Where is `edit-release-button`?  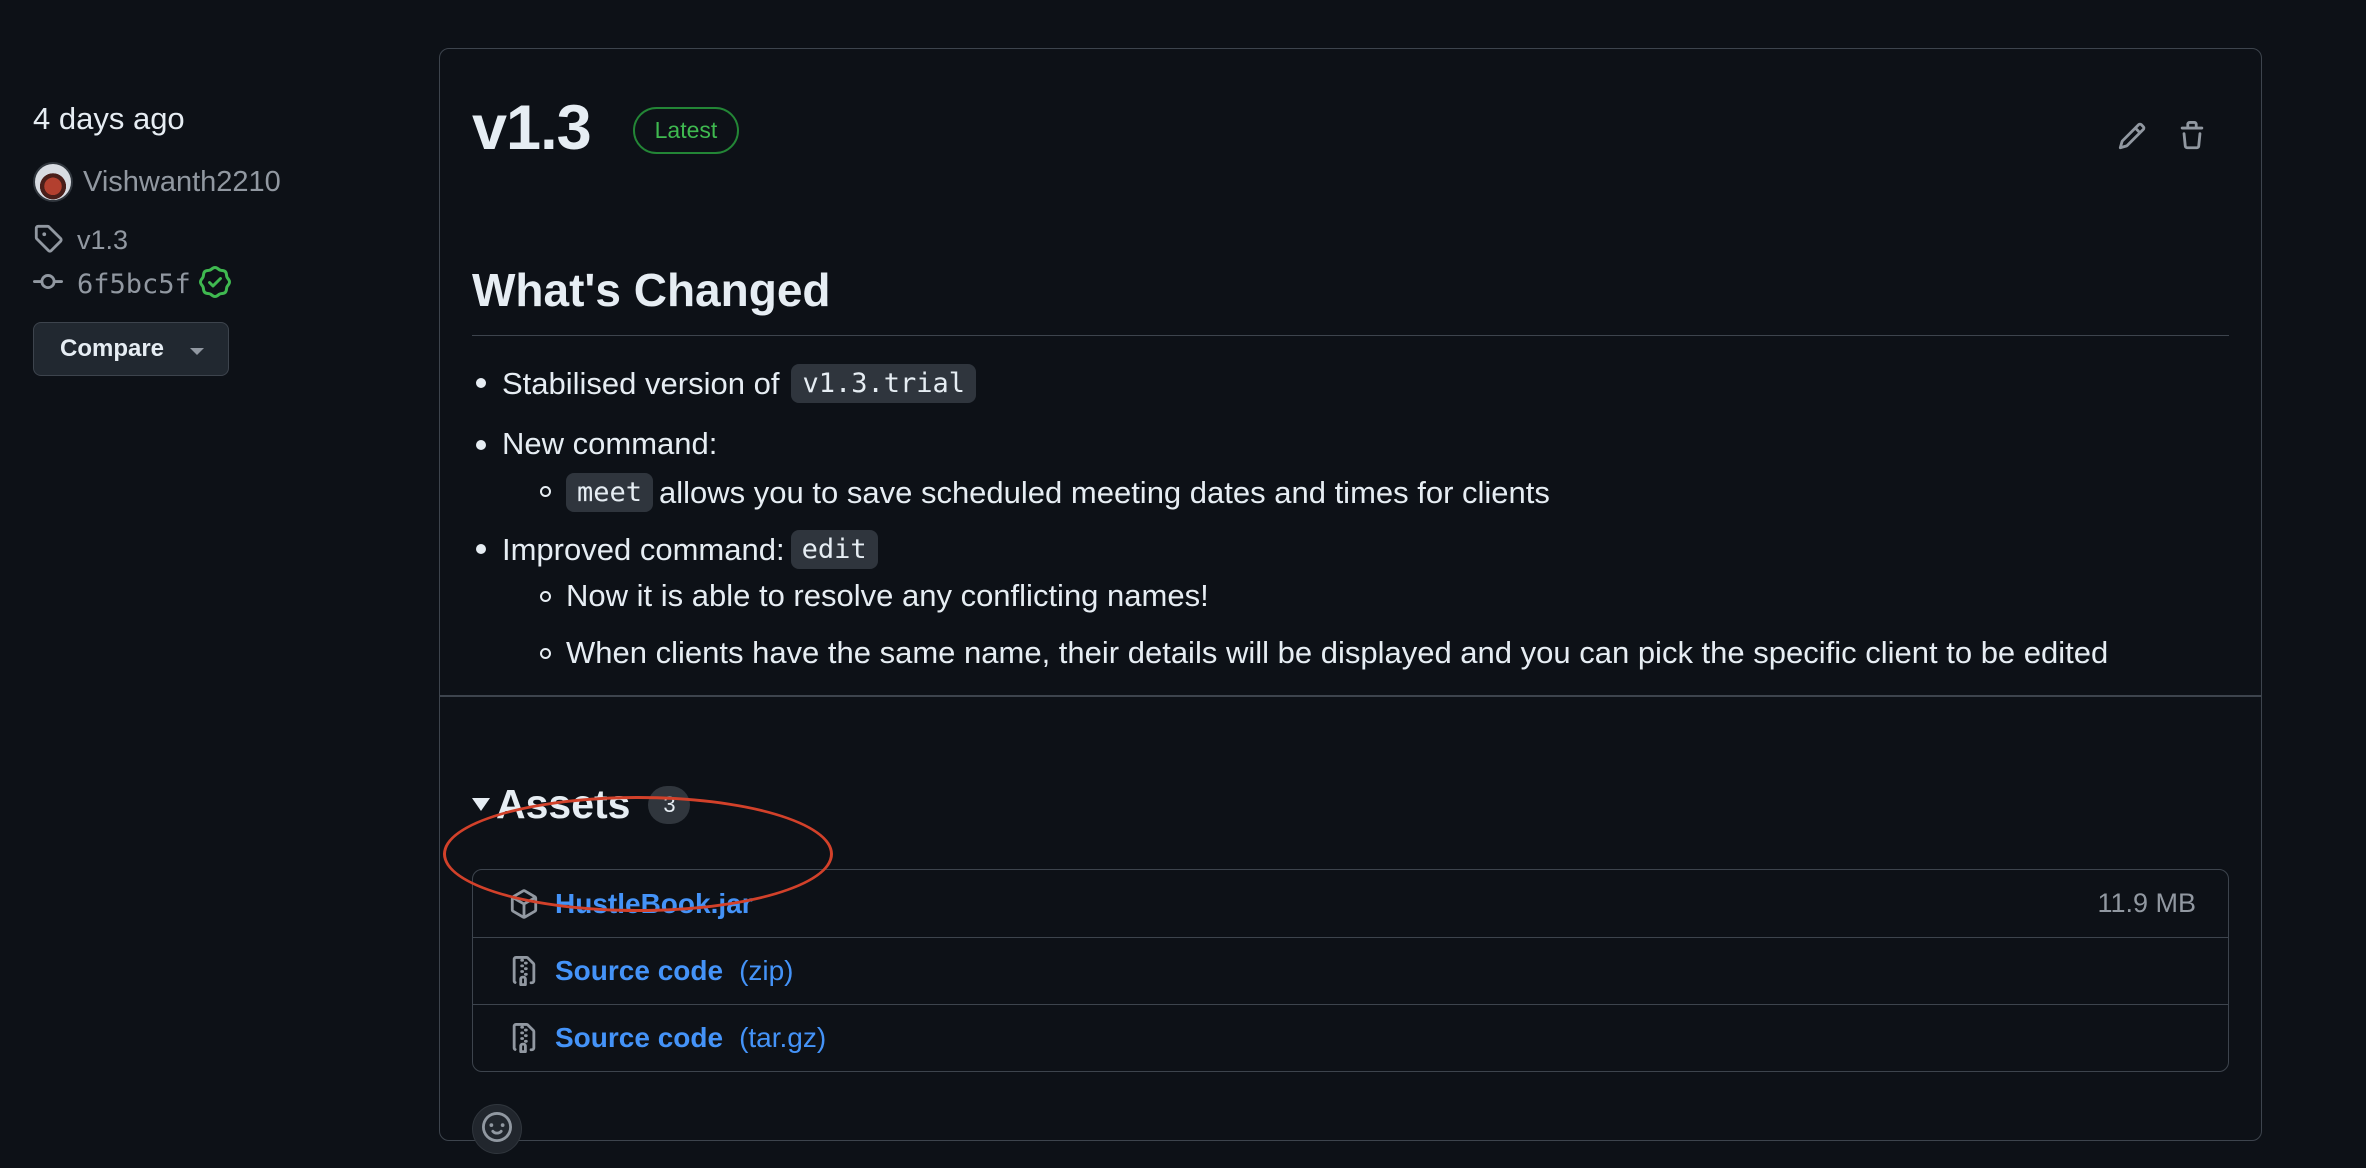
edit-release-button is located at coordinates (2132, 138).